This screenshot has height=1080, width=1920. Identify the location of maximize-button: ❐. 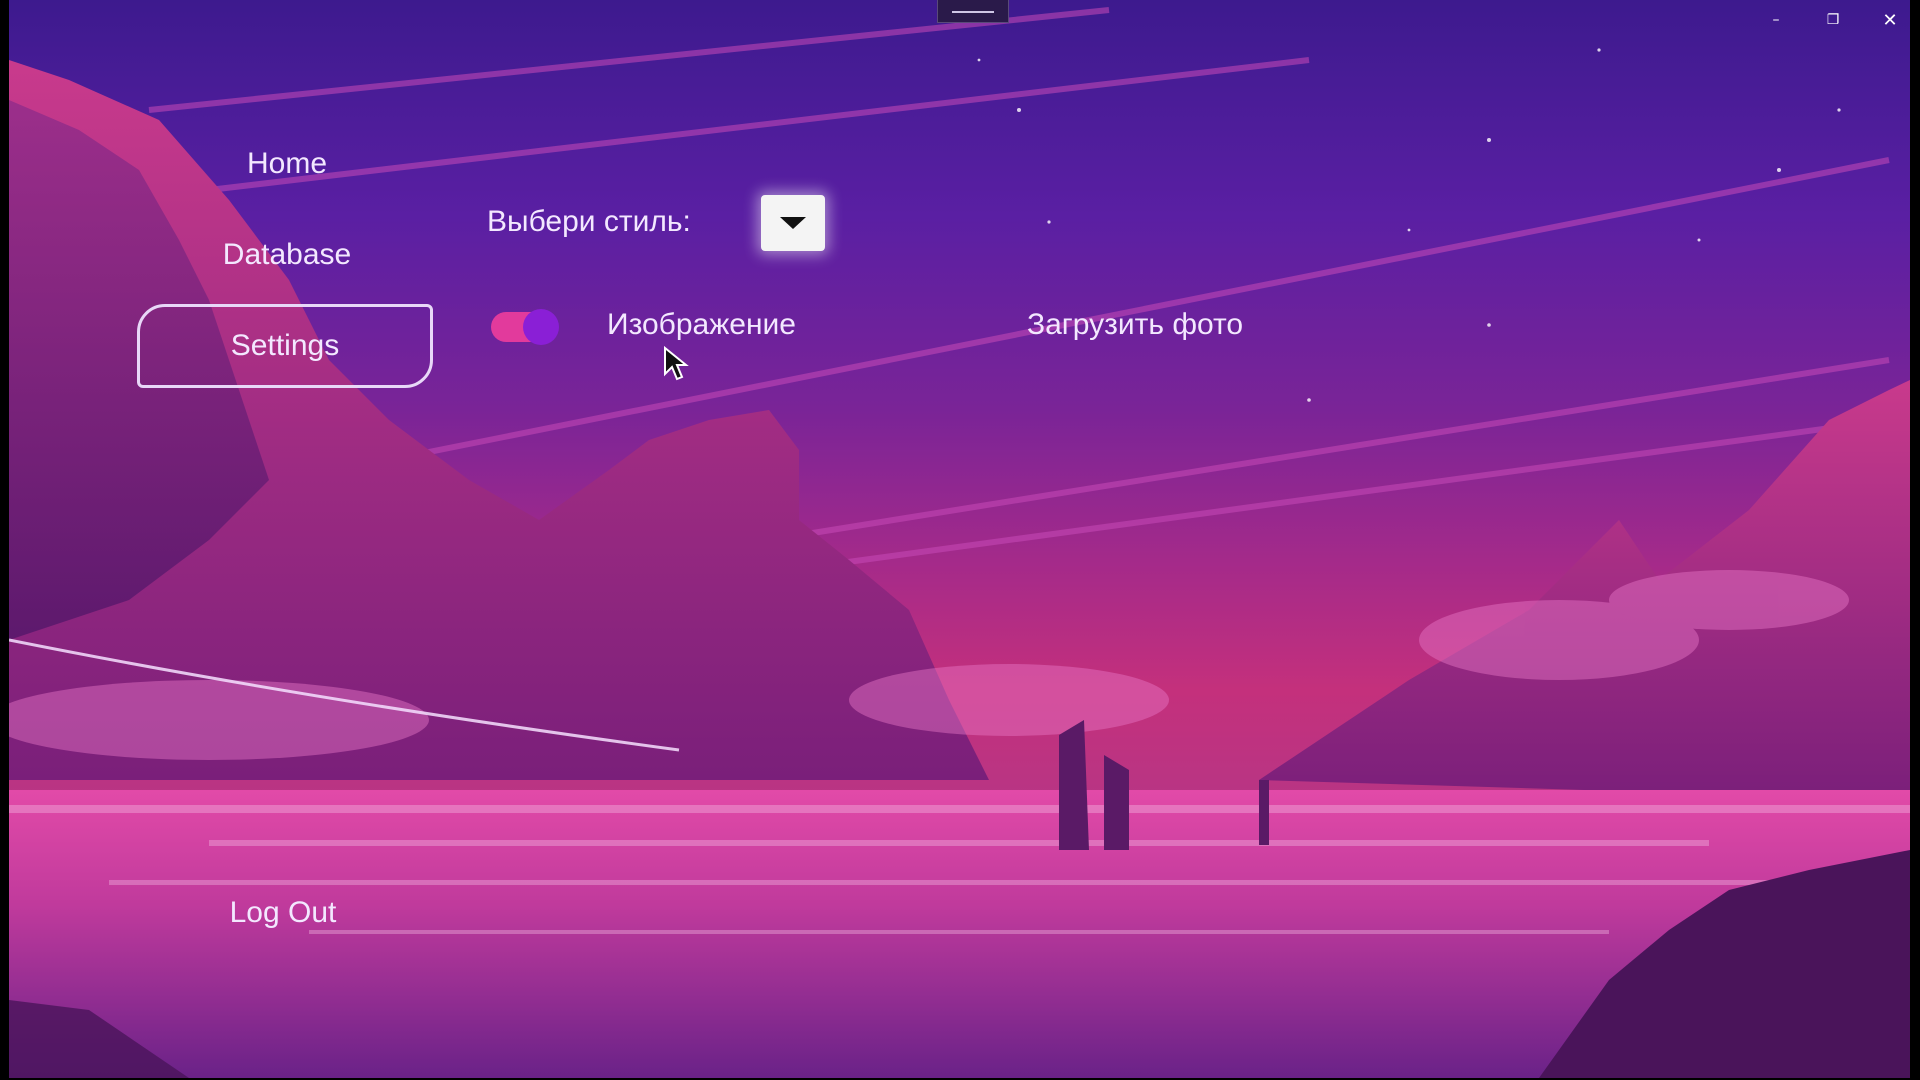
(1833, 20).